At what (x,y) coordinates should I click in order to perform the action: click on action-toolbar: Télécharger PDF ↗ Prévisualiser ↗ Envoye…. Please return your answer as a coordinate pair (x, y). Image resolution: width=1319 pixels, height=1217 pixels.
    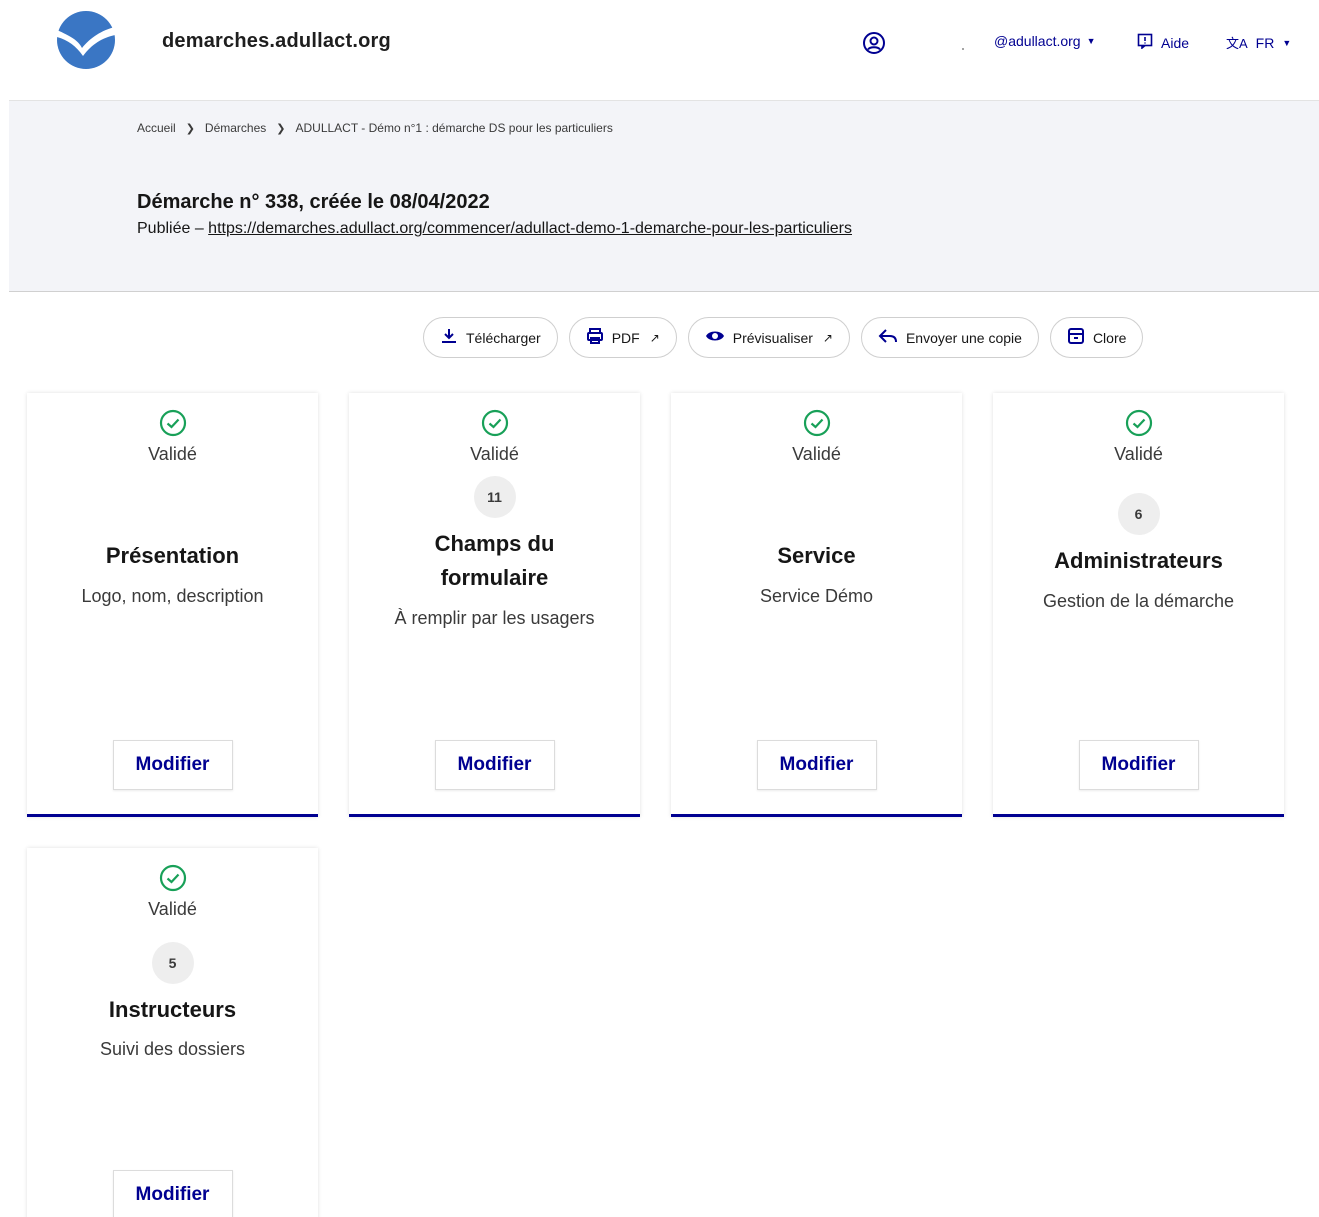
    Looking at the image, I should click on (783, 337).